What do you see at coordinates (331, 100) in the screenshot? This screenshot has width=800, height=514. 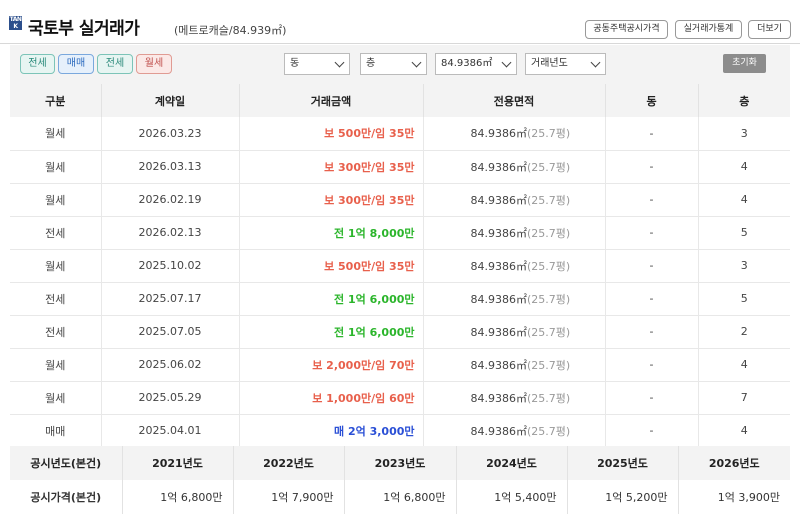 I see `col-header-price: 거래금액` at bounding box center [331, 100].